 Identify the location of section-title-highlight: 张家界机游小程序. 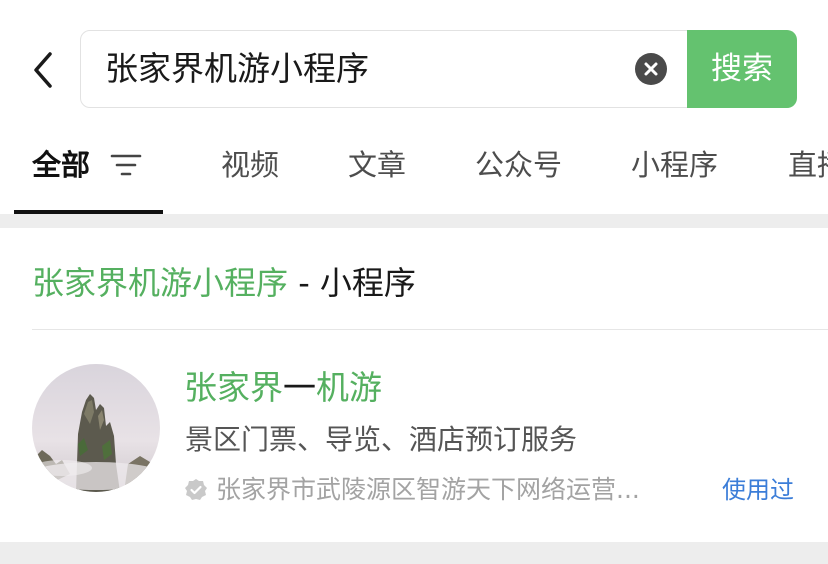
(160, 283).